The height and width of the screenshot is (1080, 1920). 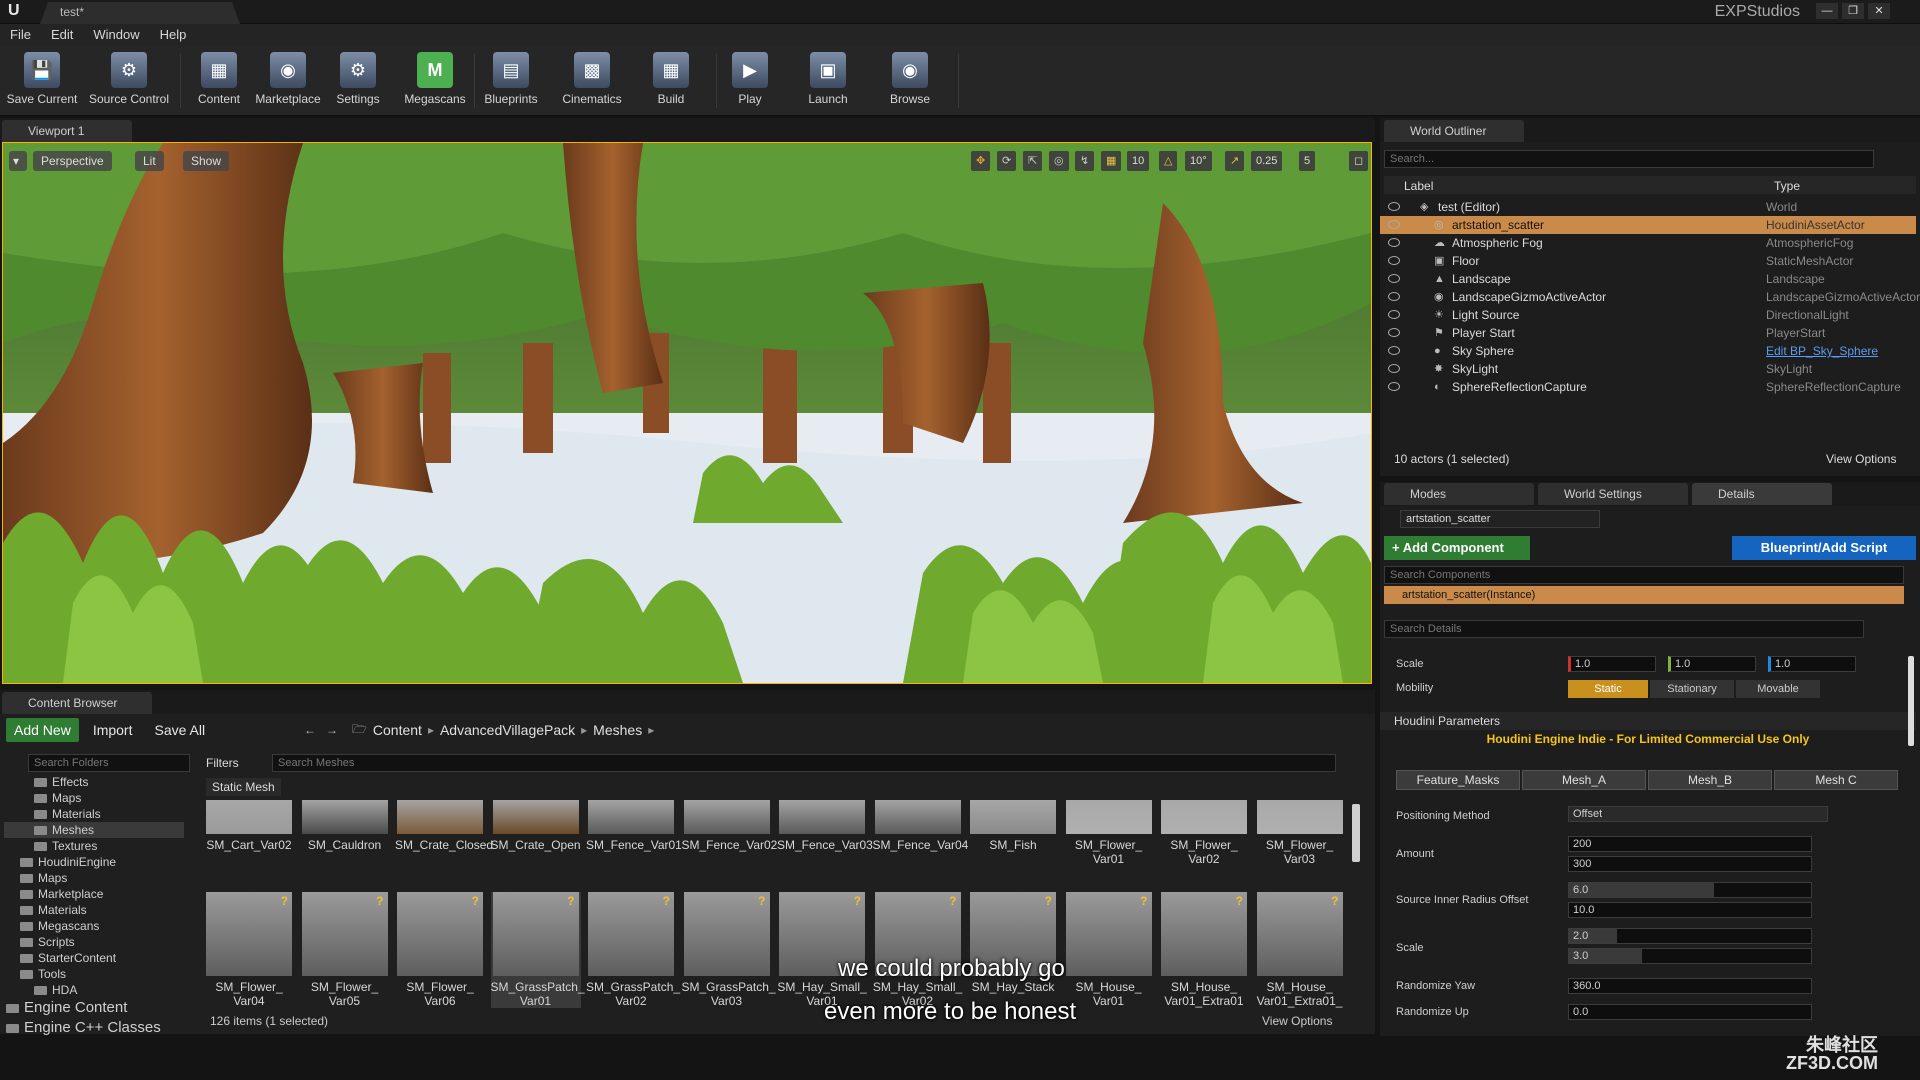 What do you see at coordinates (1712, 664) in the screenshot?
I see `scale-y-input: 1.0` at bounding box center [1712, 664].